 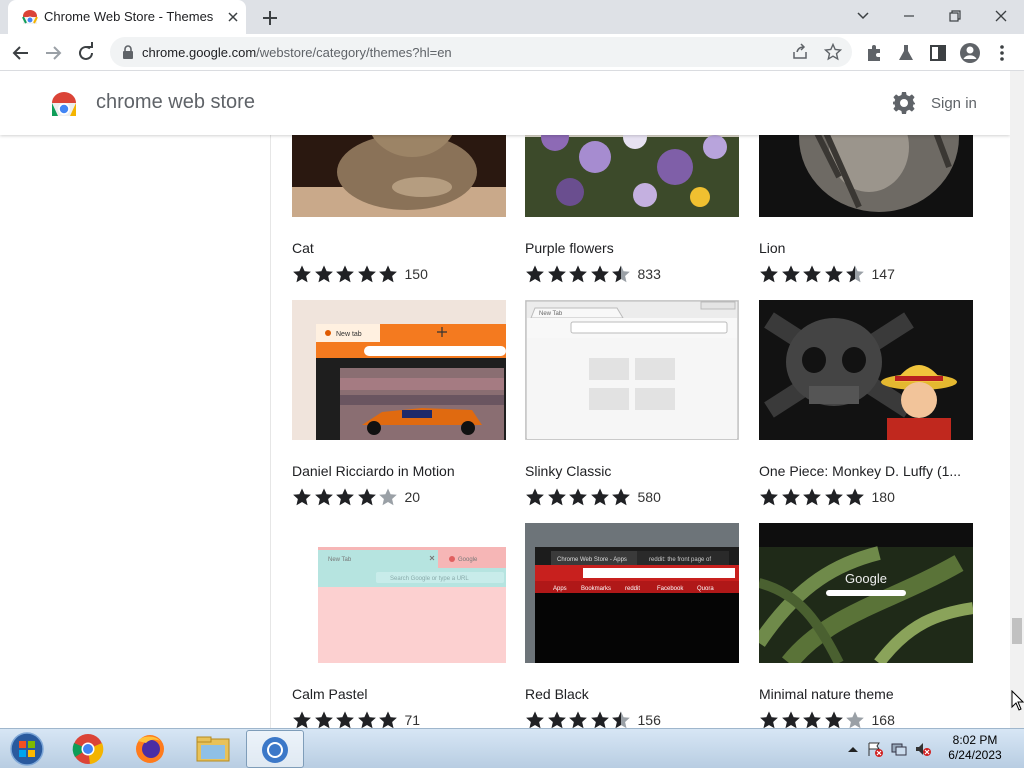 What do you see at coordinates (909, 16) in the screenshot?
I see `minimize-icon` at bounding box center [909, 16].